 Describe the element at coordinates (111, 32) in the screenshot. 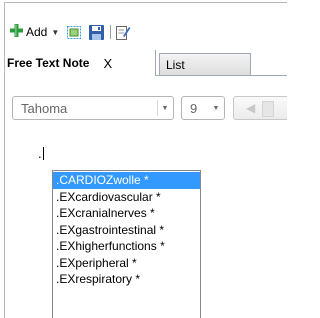

I see `toolbar-separator` at that location.